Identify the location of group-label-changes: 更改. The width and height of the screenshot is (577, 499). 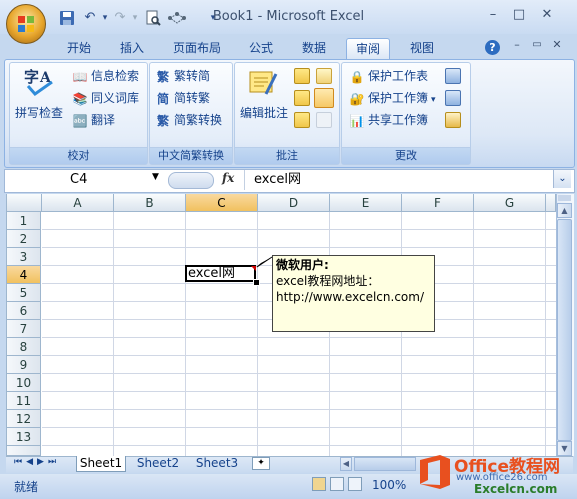
(406, 155).